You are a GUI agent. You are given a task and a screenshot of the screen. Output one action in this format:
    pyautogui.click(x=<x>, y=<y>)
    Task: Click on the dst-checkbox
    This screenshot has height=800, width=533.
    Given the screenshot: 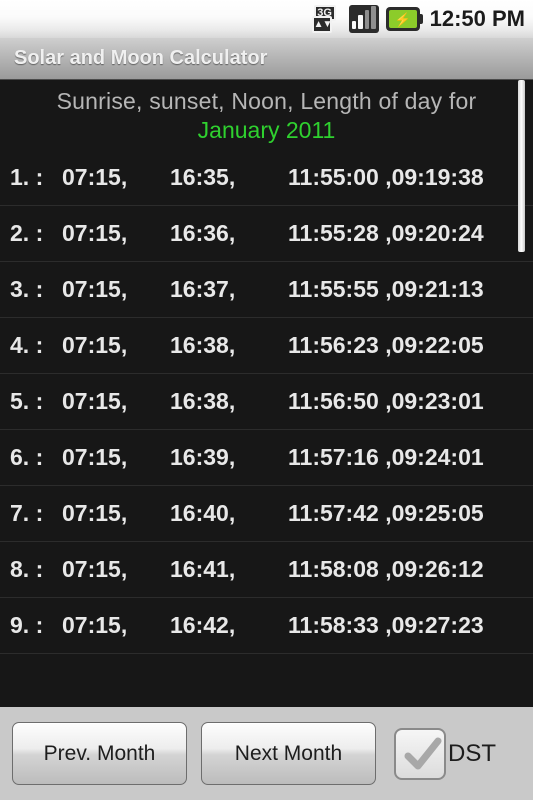 What is the action you would take?
    pyautogui.click(x=420, y=753)
    